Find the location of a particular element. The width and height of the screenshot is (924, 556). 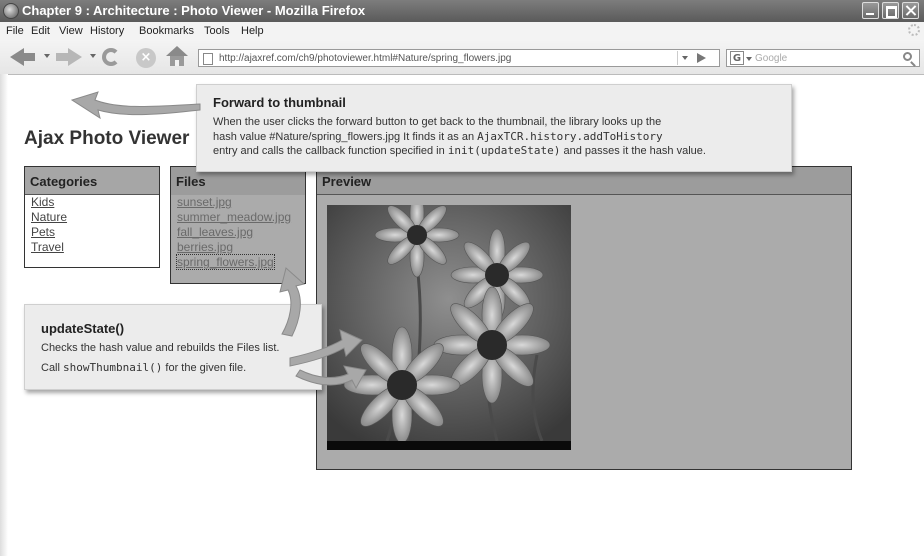

search-engine-dropdown-icon is located at coordinates (749, 59).